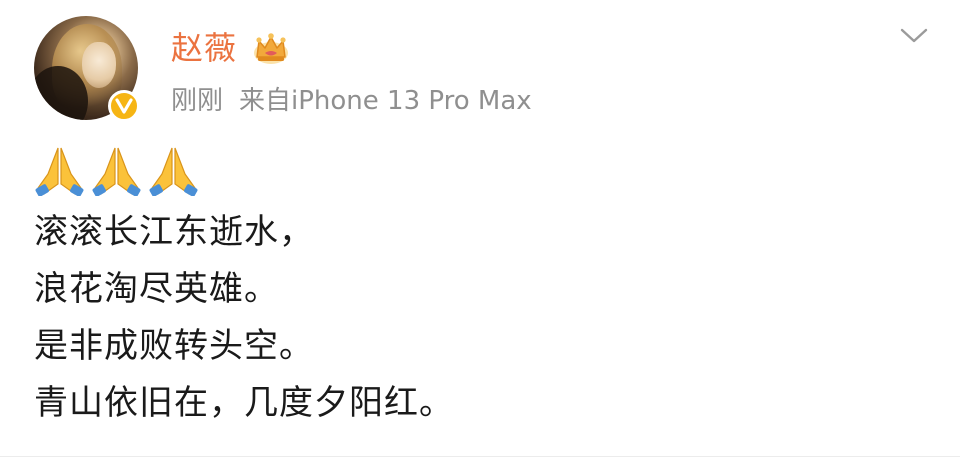  I want to click on emoji-row, so click(116, 170).